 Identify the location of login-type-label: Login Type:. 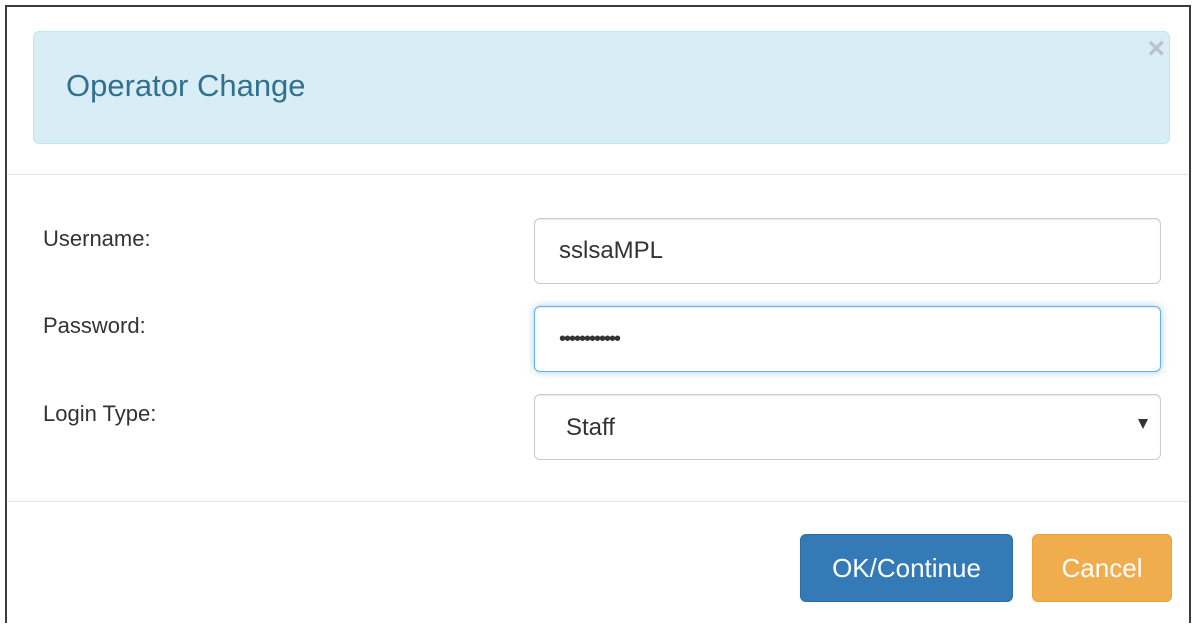
(100, 413).